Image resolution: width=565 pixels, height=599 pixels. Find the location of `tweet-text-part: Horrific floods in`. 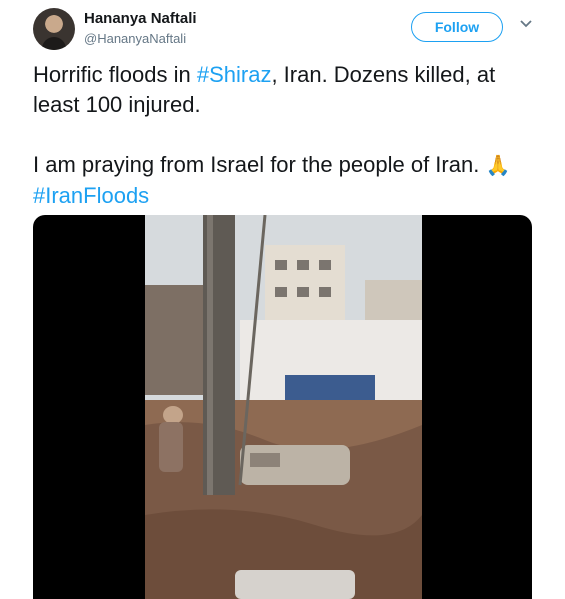

tweet-text-part: Horrific floods in is located at coordinates (115, 74).